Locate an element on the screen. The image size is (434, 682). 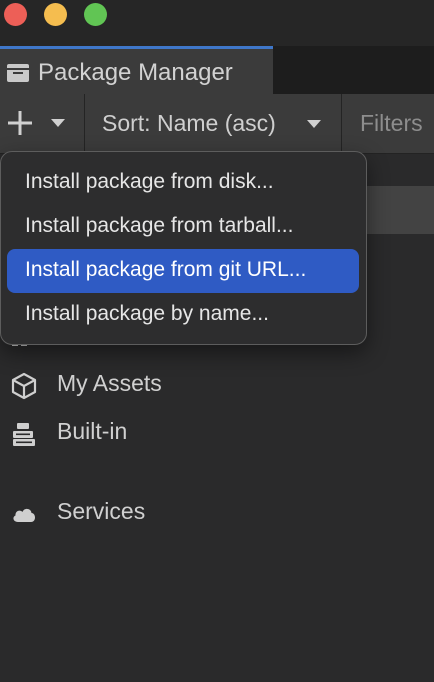
toolbar: Sort: Name (asc) Filters is located at coordinates (217, 124).